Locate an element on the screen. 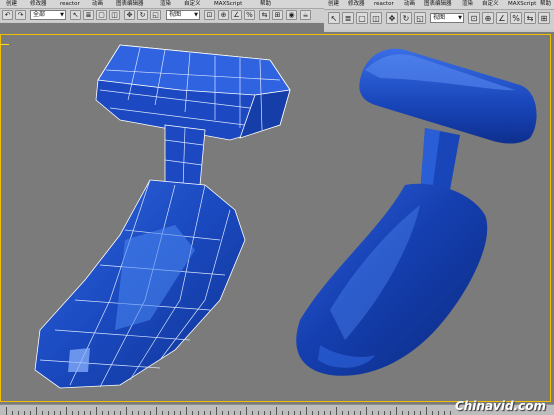 This screenshot has height=415, width=554. rotate-icon: ↻ is located at coordinates (142, 15).